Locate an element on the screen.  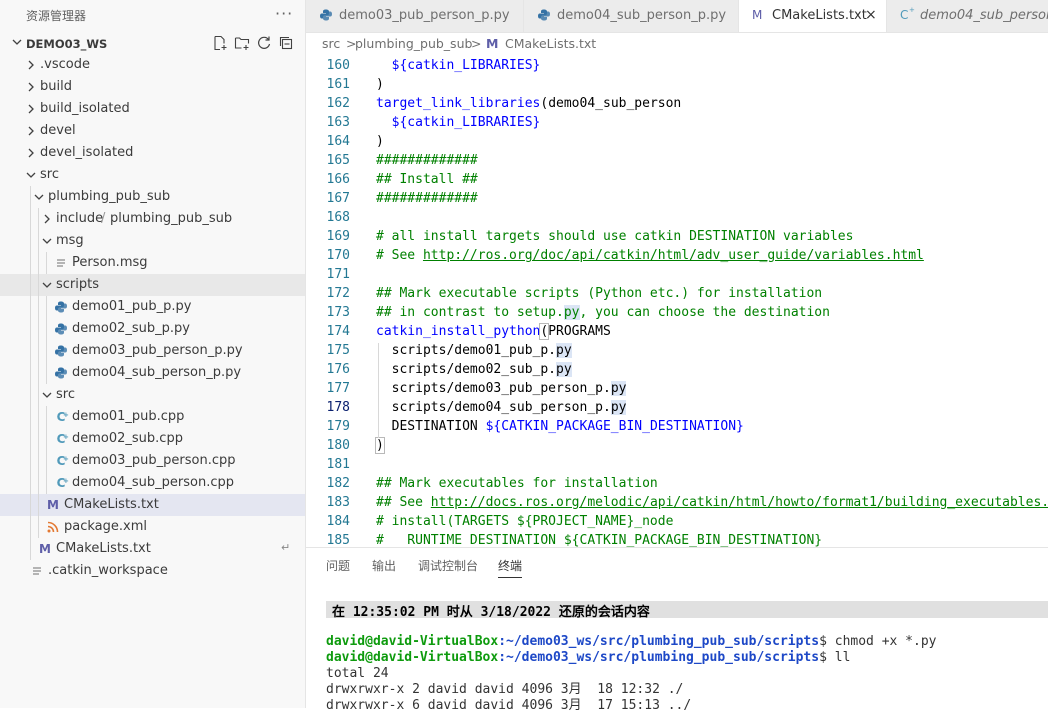
editor-tab: C+ demo04_sub_person.cpp is located at coordinates (967, 16).